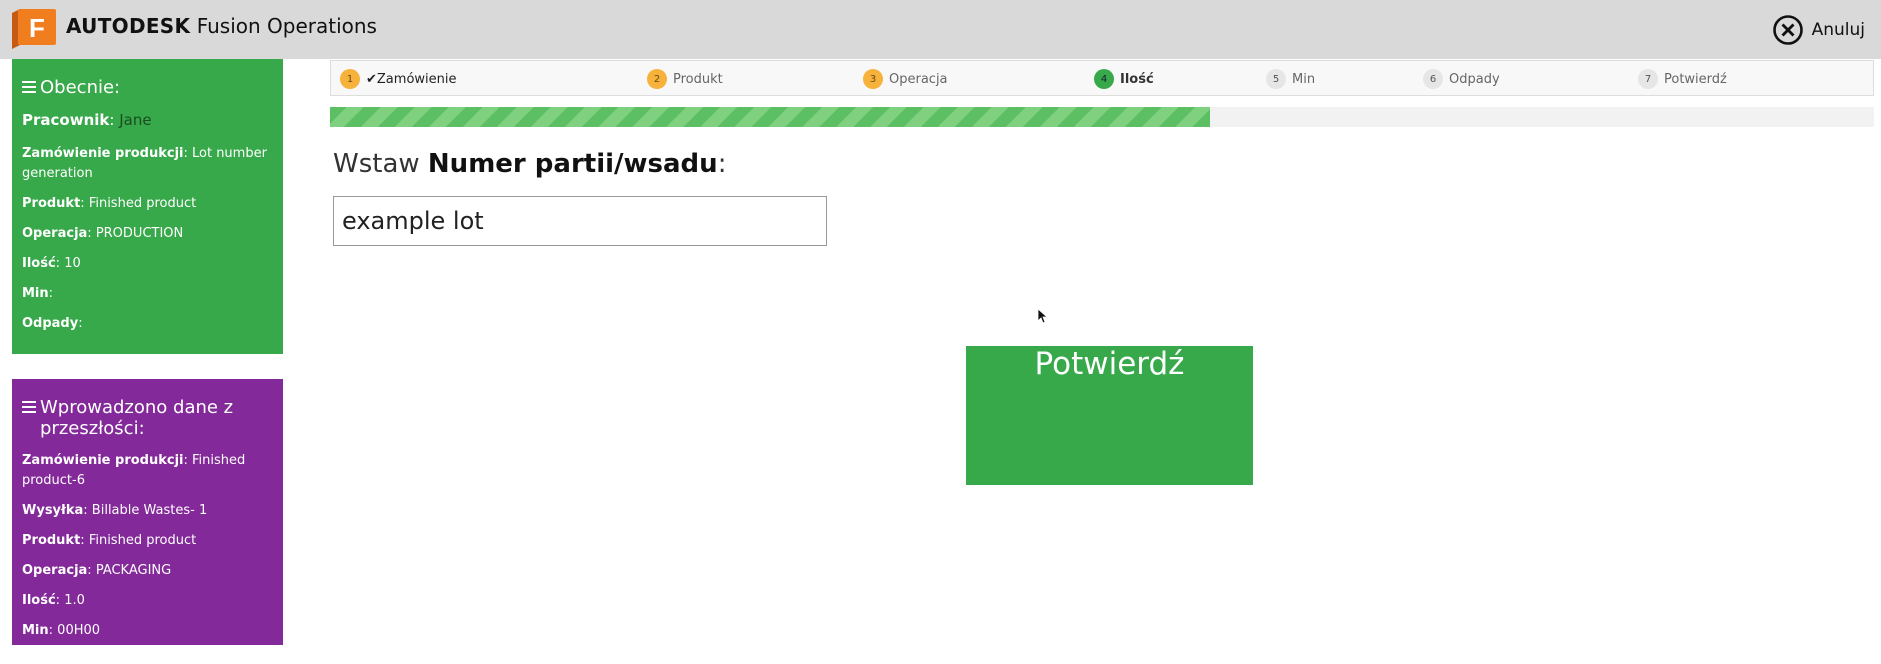 The image size is (1881, 664). What do you see at coordinates (55, 233) in the screenshot?
I see `operation-label: Operacja` at bounding box center [55, 233].